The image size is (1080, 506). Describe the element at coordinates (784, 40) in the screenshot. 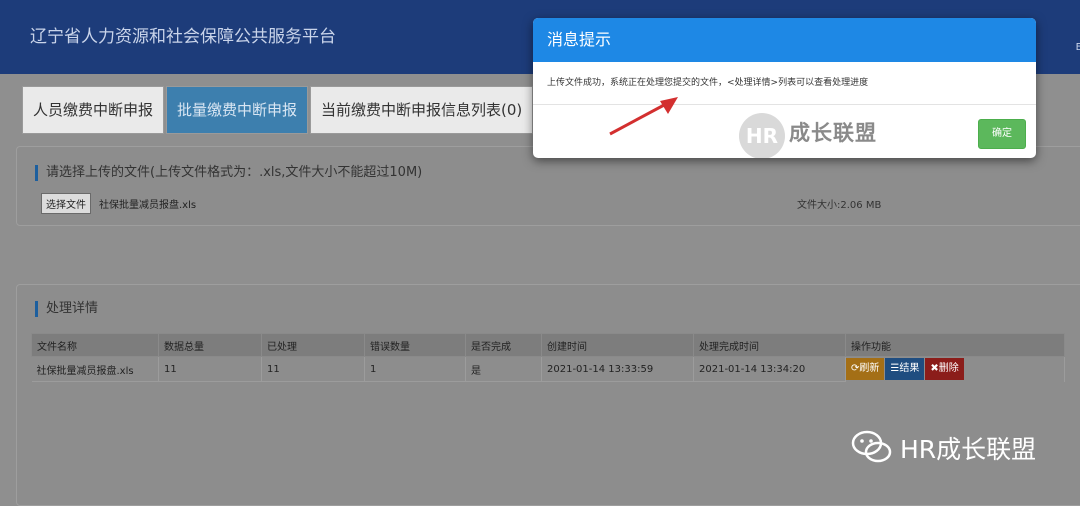

I see `dialog-title: 消息提示` at that location.